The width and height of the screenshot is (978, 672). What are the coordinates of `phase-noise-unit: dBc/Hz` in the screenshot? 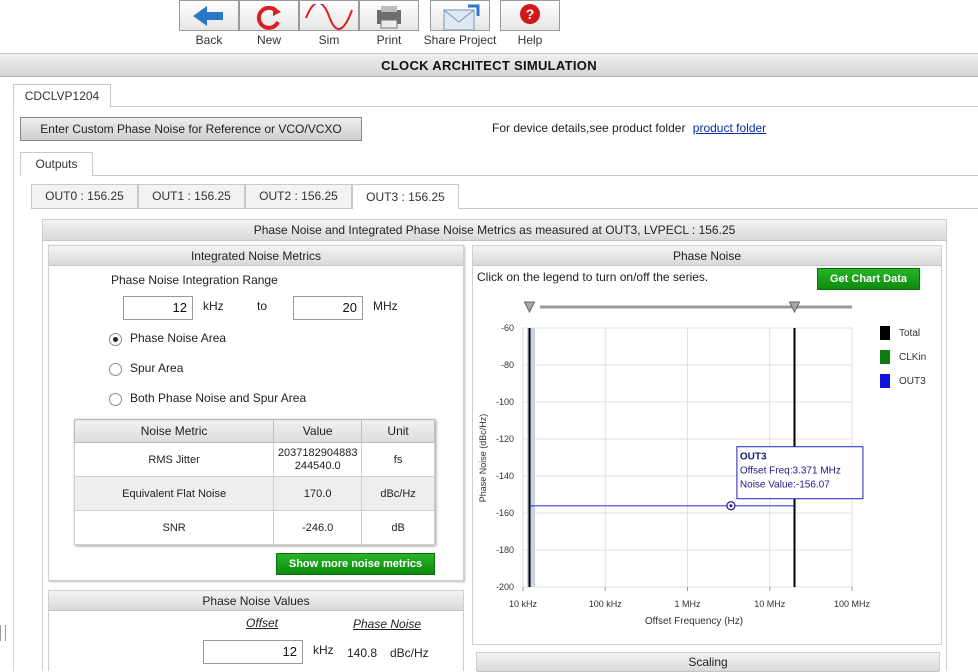 It's located at (409, 653).